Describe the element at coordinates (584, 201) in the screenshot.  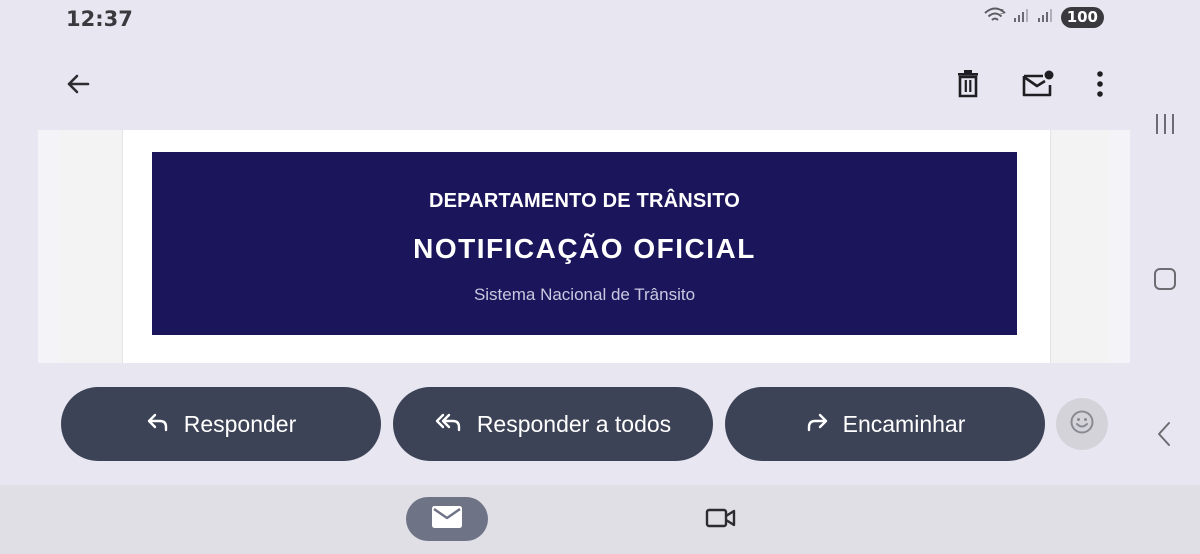
I see `banner-department: DEPARTAMENTO DE TRÂNSITO` at that location.